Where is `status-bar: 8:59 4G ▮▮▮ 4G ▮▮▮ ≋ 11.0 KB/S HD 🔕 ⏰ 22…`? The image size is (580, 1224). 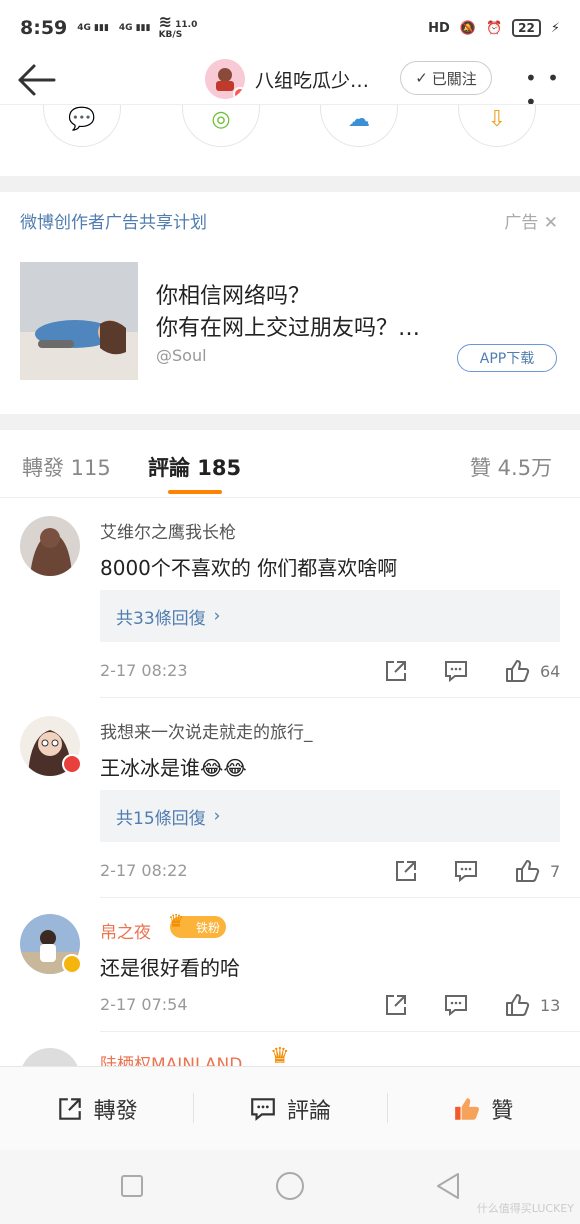 status-bar: 8:59 4G ▮▮▮ 4G ▮▮▮ ≋ 11.0 KB/S HD 🔕 ⏰ 22… is located at coordinates (290, 28).